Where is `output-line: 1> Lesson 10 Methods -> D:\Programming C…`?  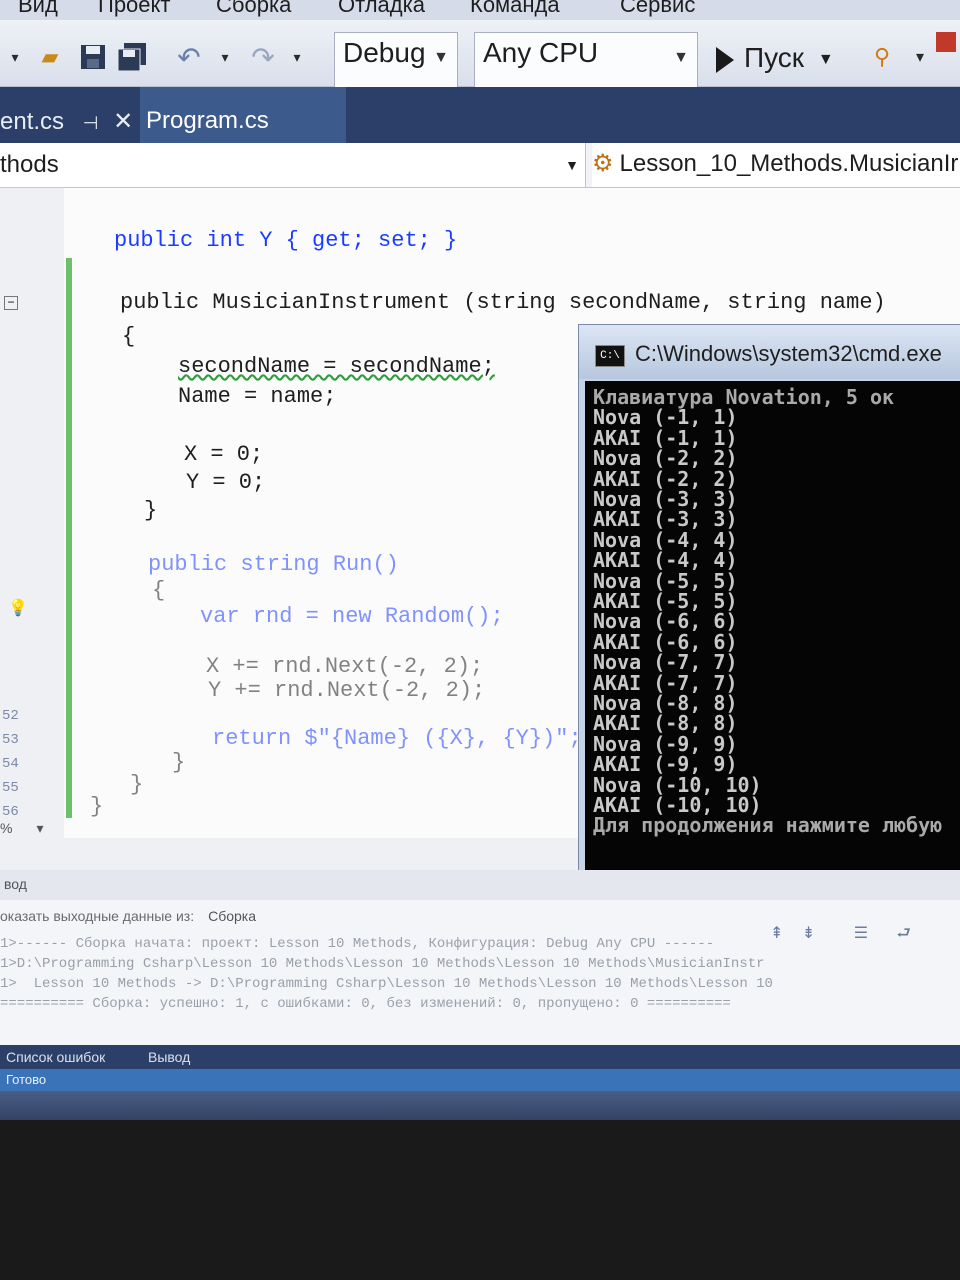
output-line: 1> Lesson 10 Methods -> D:\Programming C… is located at coordinates (386, 984).